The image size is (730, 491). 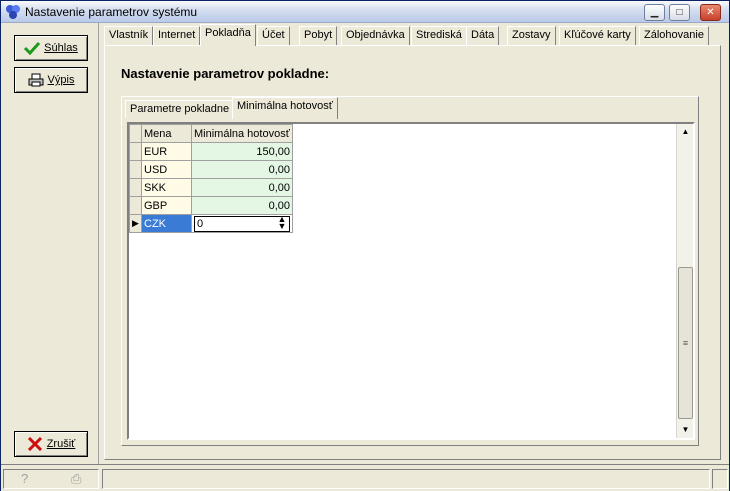 I want to click on current-row-indicator: ▶, so click(x=135, y=223).